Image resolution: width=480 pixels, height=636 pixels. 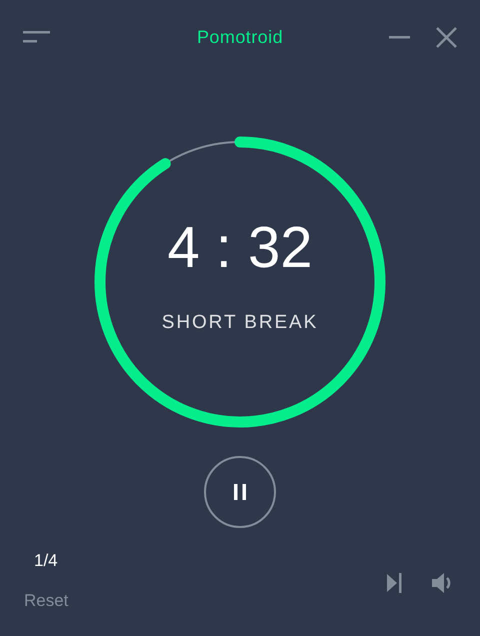 I want to click on pause-icon, so click(x=240, y=492).